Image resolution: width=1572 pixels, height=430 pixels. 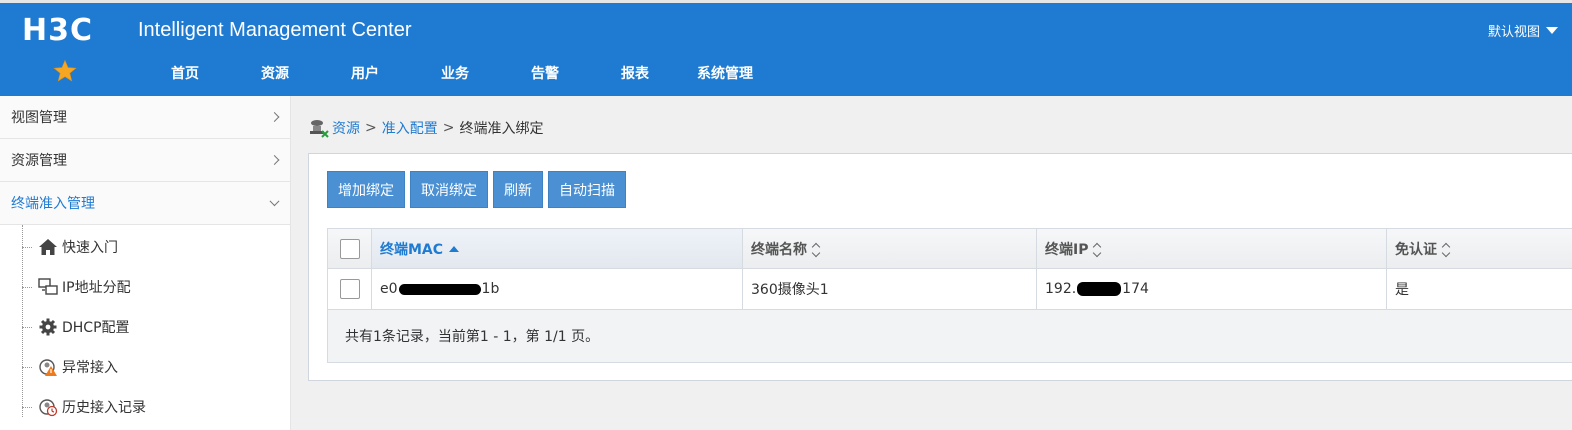 I want to click on sidebar-section-label: 资源管理, so click(x=39, y=161).